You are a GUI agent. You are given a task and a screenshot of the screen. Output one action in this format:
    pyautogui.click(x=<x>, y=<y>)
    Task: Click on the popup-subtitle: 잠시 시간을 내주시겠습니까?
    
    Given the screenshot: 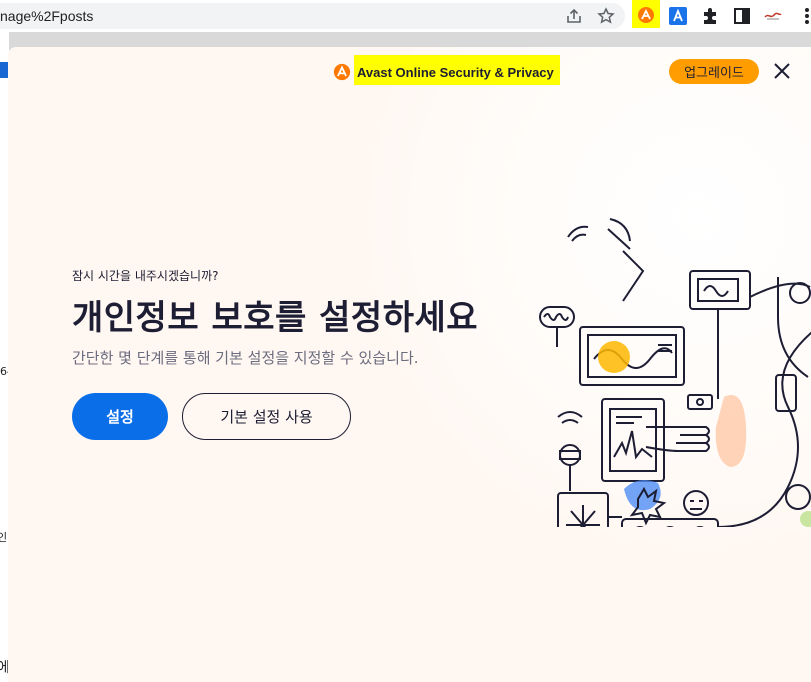 What is the action you would take?
    pyautogui.click(x=145, y=276)
    